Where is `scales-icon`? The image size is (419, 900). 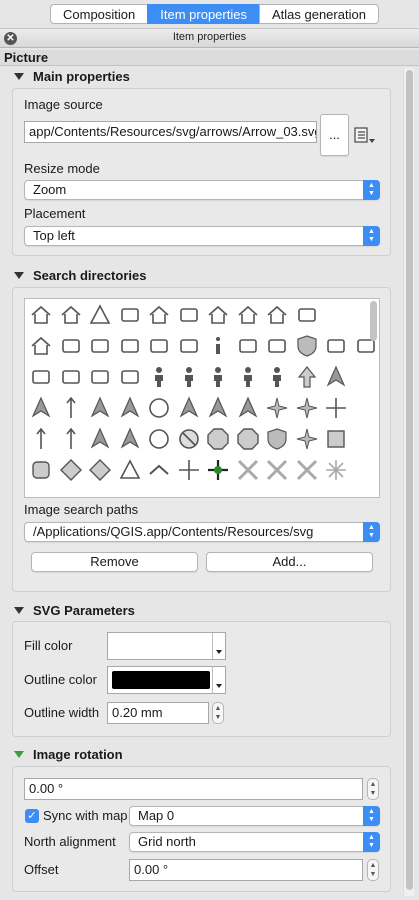
scales-icon is located at coordinates (71, 346).